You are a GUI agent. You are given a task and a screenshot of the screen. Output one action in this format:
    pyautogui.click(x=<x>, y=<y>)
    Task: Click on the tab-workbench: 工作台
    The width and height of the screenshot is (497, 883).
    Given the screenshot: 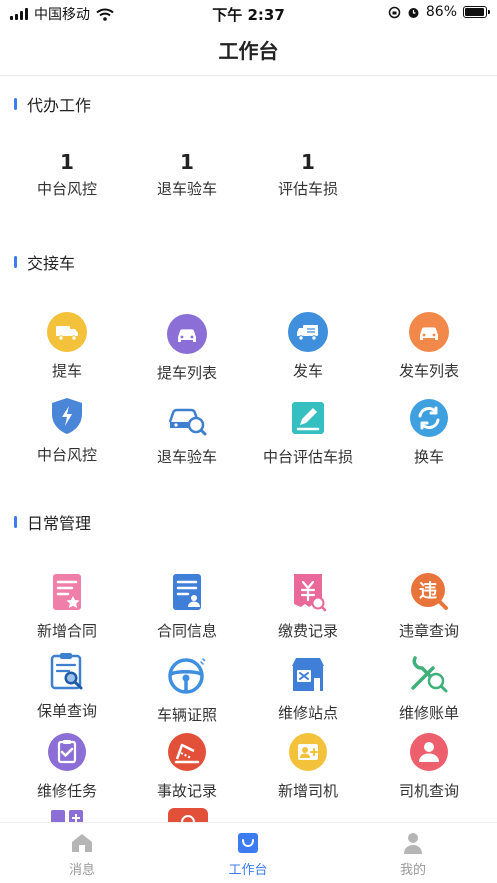 What is the action you would take?
    pyautogui.click(x=248, y=854)
    